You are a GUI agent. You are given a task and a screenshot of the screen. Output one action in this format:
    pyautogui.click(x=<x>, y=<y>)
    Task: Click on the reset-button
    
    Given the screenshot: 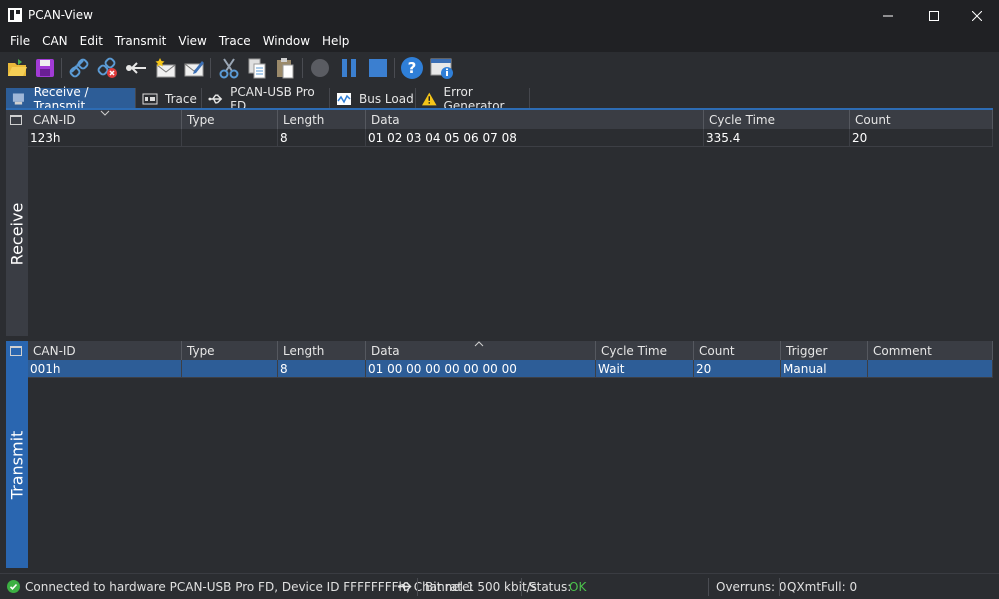 What is the action you would take?
    pyautogui.click(x=136, y=68)
    